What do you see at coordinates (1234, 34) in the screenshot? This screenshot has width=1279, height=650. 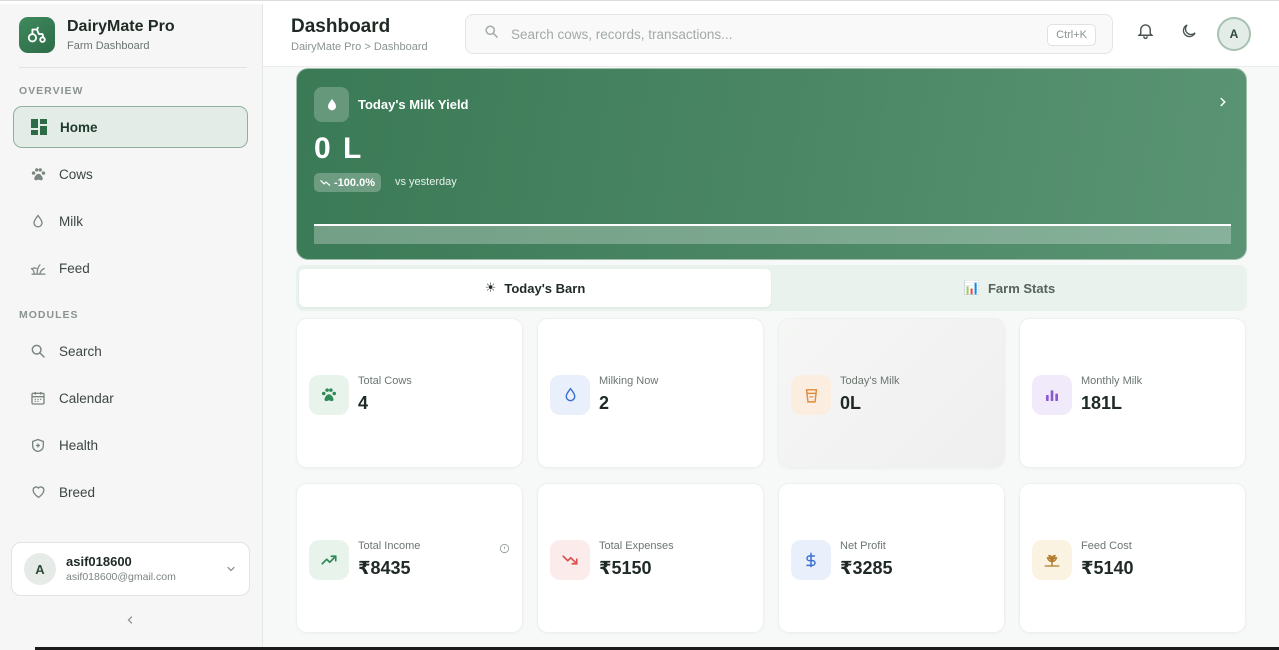 I see `profile-avatar-button: A` at bounding box center [1234, 34].